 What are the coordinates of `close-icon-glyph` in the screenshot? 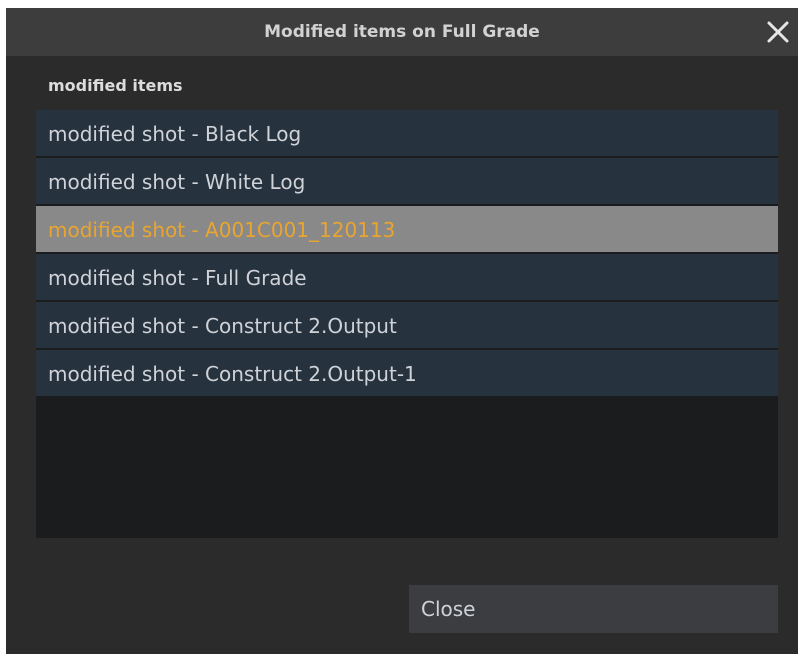 It's located at (778, 32).